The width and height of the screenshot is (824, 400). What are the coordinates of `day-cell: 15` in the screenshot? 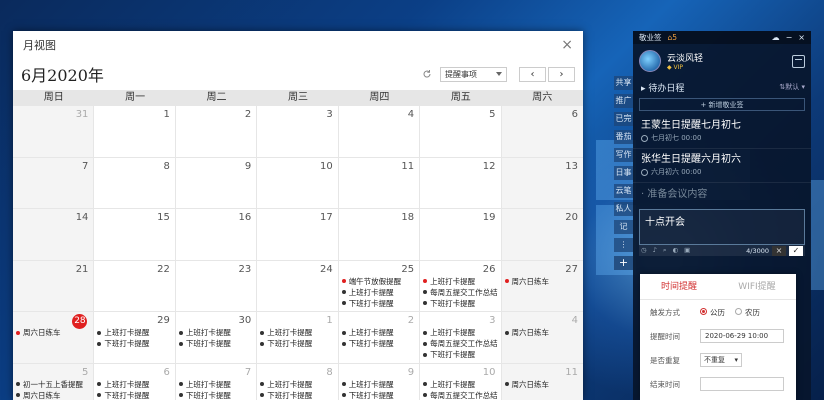 It's located at (135, 235).